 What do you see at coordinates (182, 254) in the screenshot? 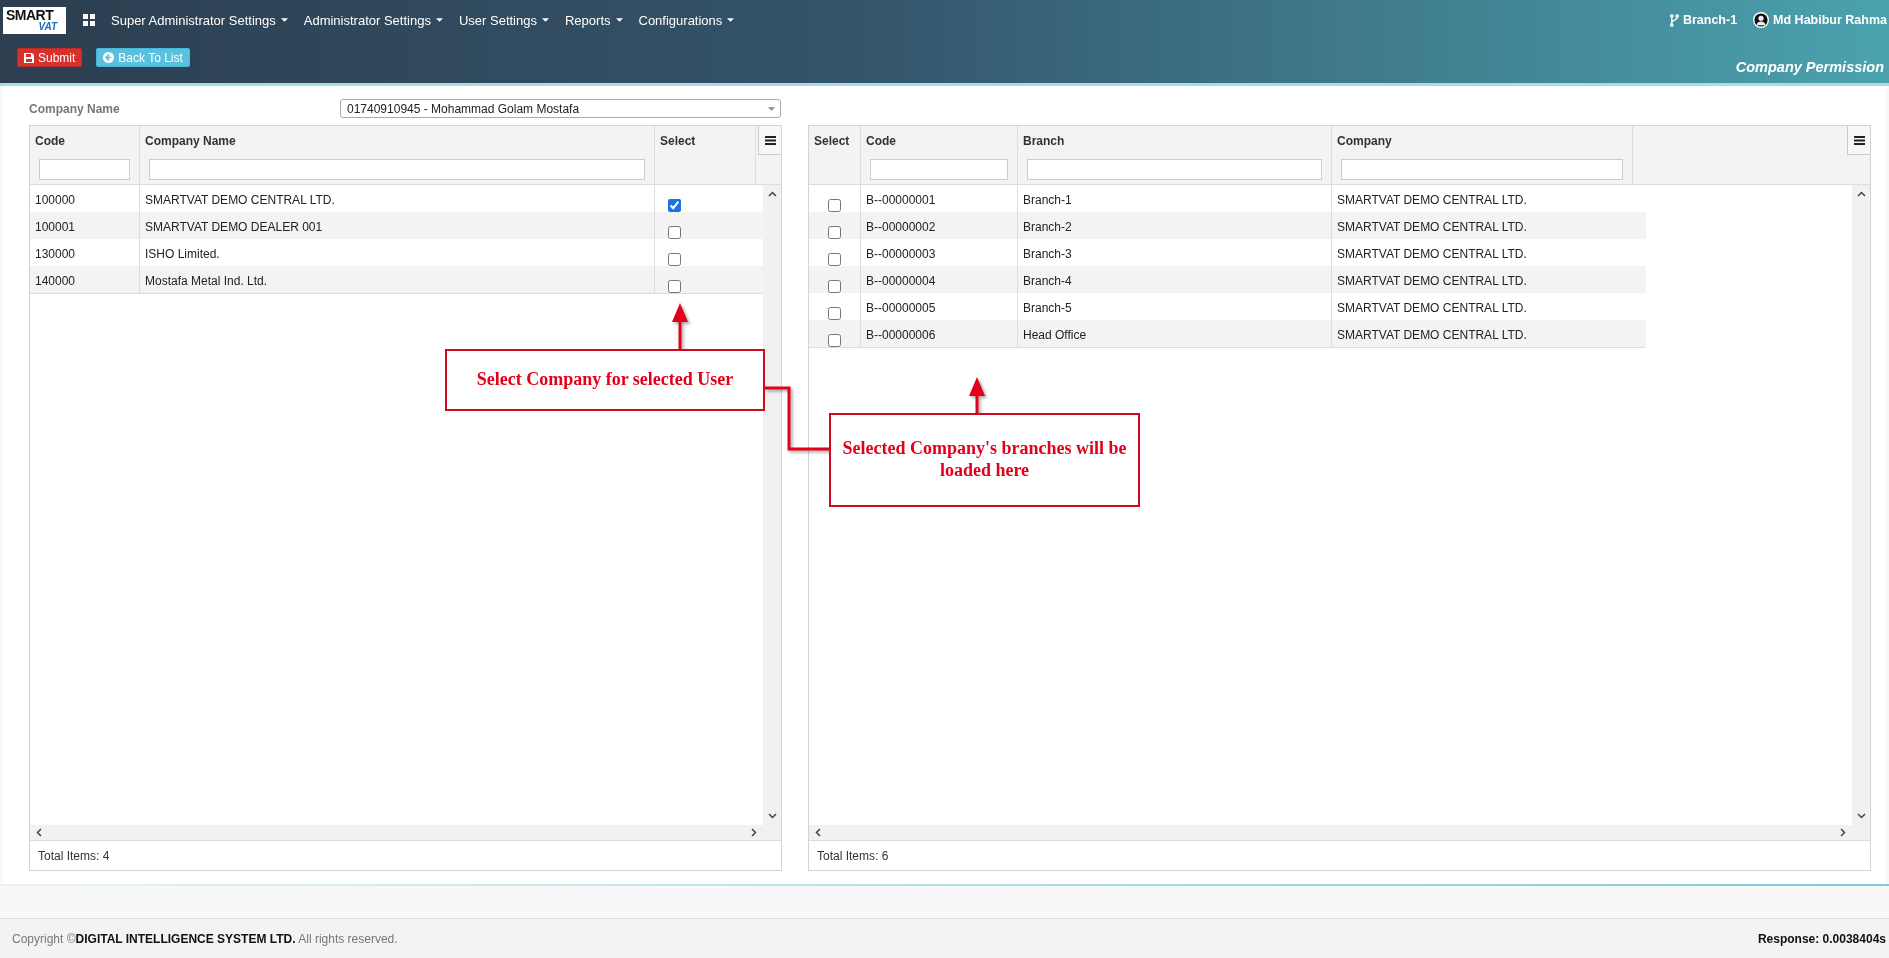
I see `table-cell: ISHO Limited.` at bounding box center [182, 254].